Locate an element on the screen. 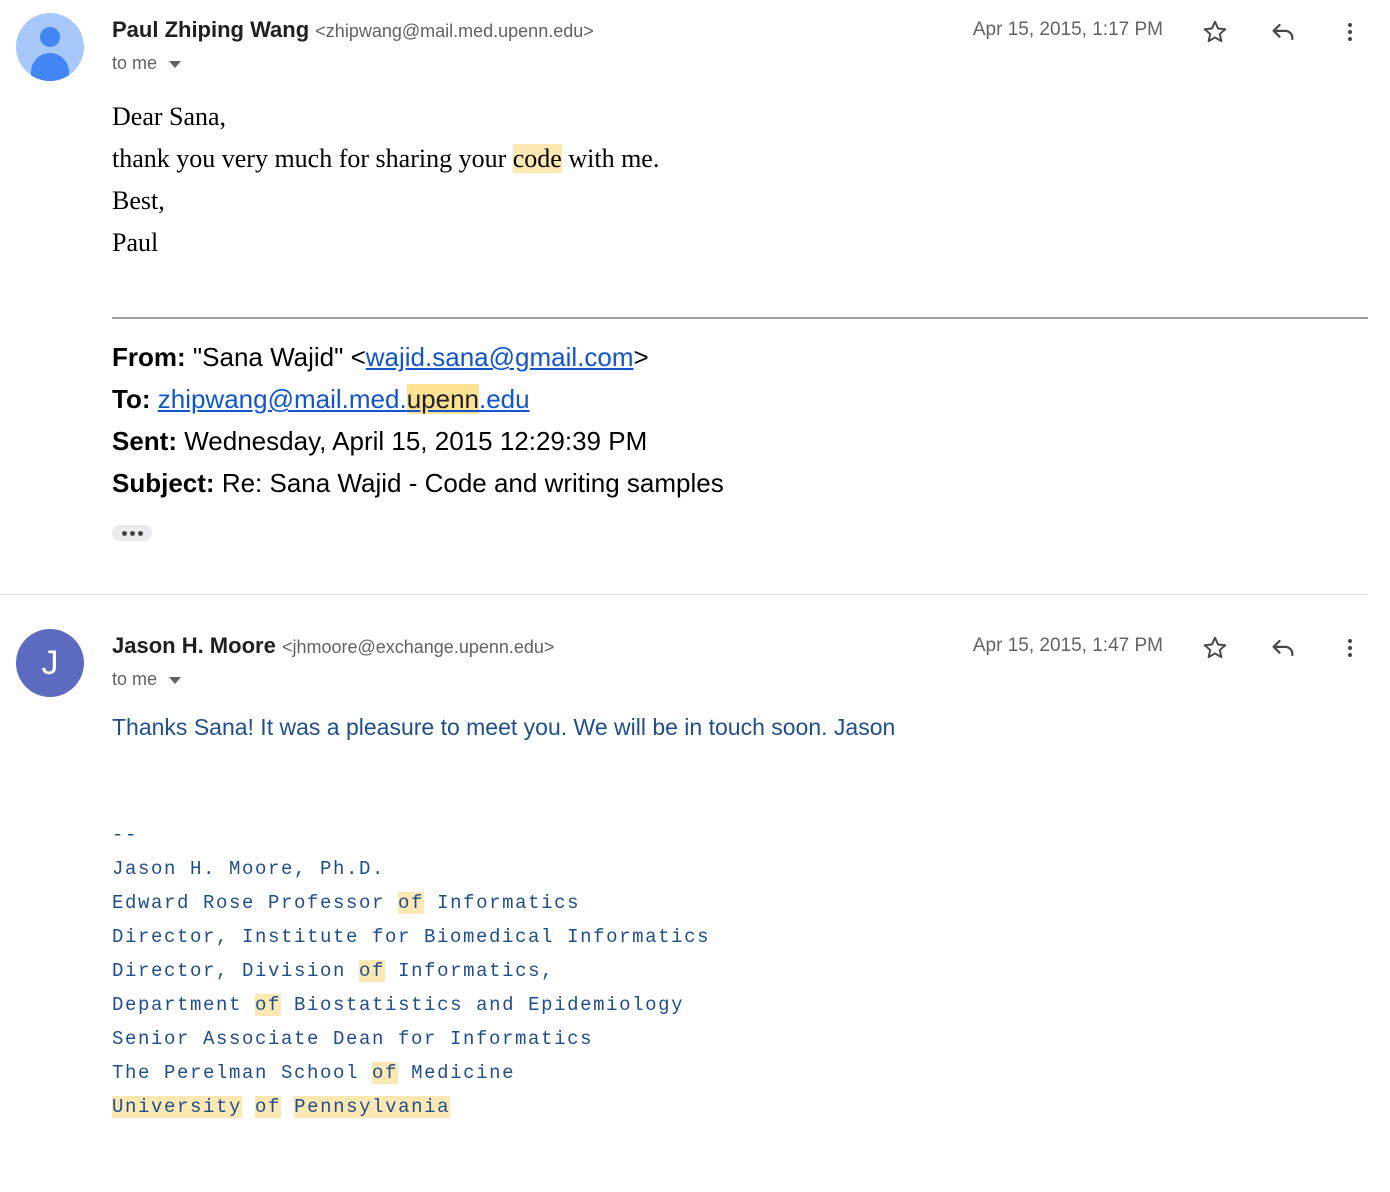 This screenshot has width=1390, height=1192. from-email-link: wajid.sana@gmail.com is located at coordinates (500, 357).